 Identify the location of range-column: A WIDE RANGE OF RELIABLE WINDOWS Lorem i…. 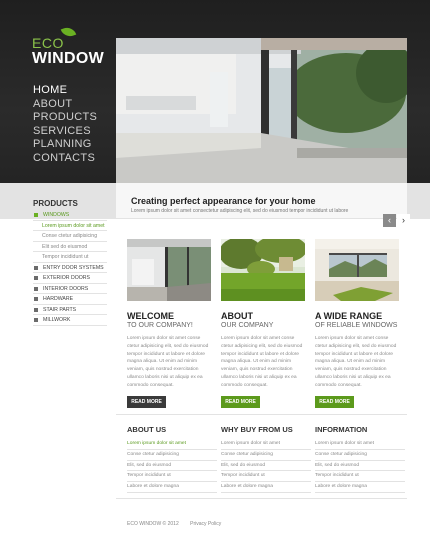
(357, 323).